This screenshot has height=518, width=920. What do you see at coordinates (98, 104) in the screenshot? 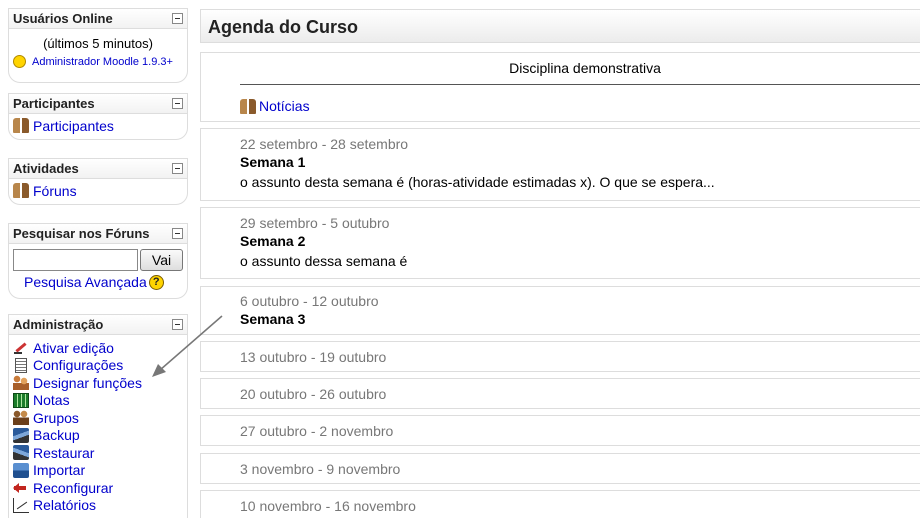
I see `block-header: Participantes` at bounding box center [98, 104].